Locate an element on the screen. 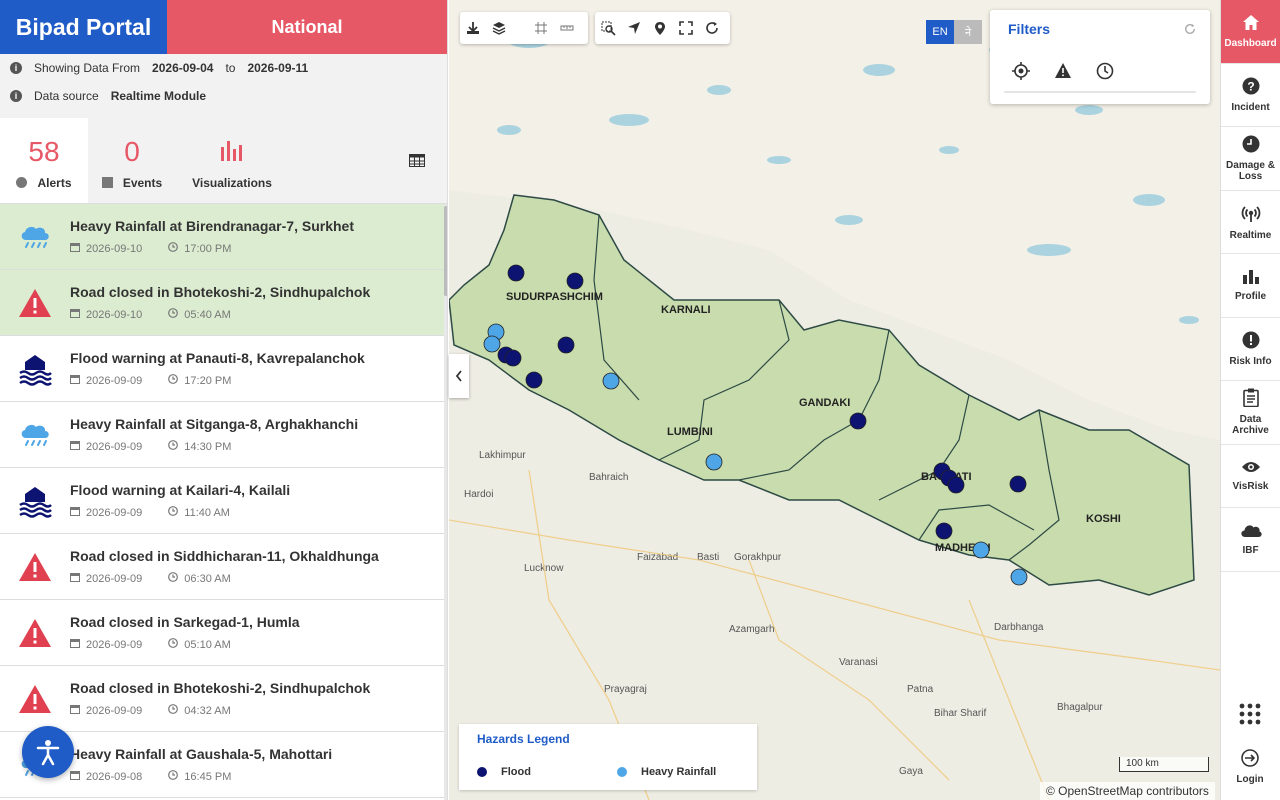 This screenshot has width=1280, height=800. alert-time: 06:30 AM is located at coordinates (207, 578).